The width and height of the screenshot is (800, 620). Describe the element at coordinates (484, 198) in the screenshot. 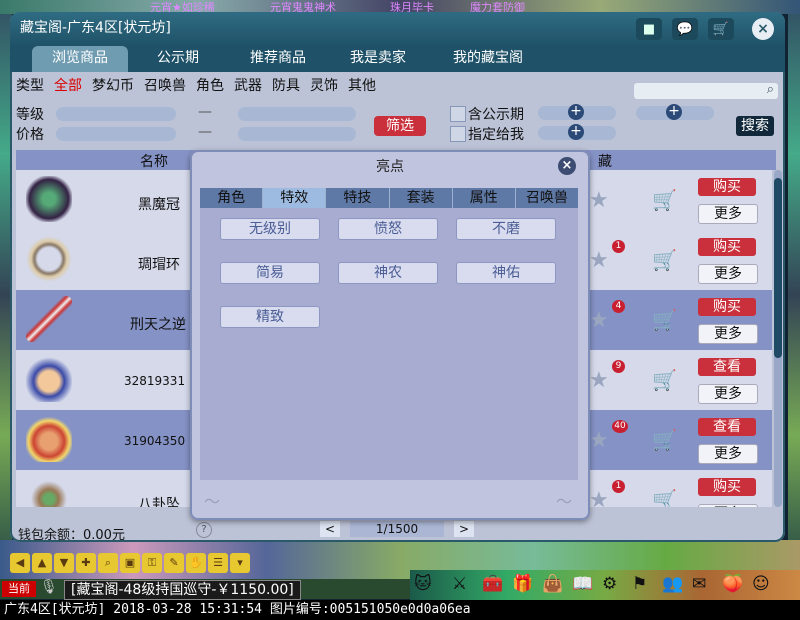

I see `tab-attributes: 属性` at that location.